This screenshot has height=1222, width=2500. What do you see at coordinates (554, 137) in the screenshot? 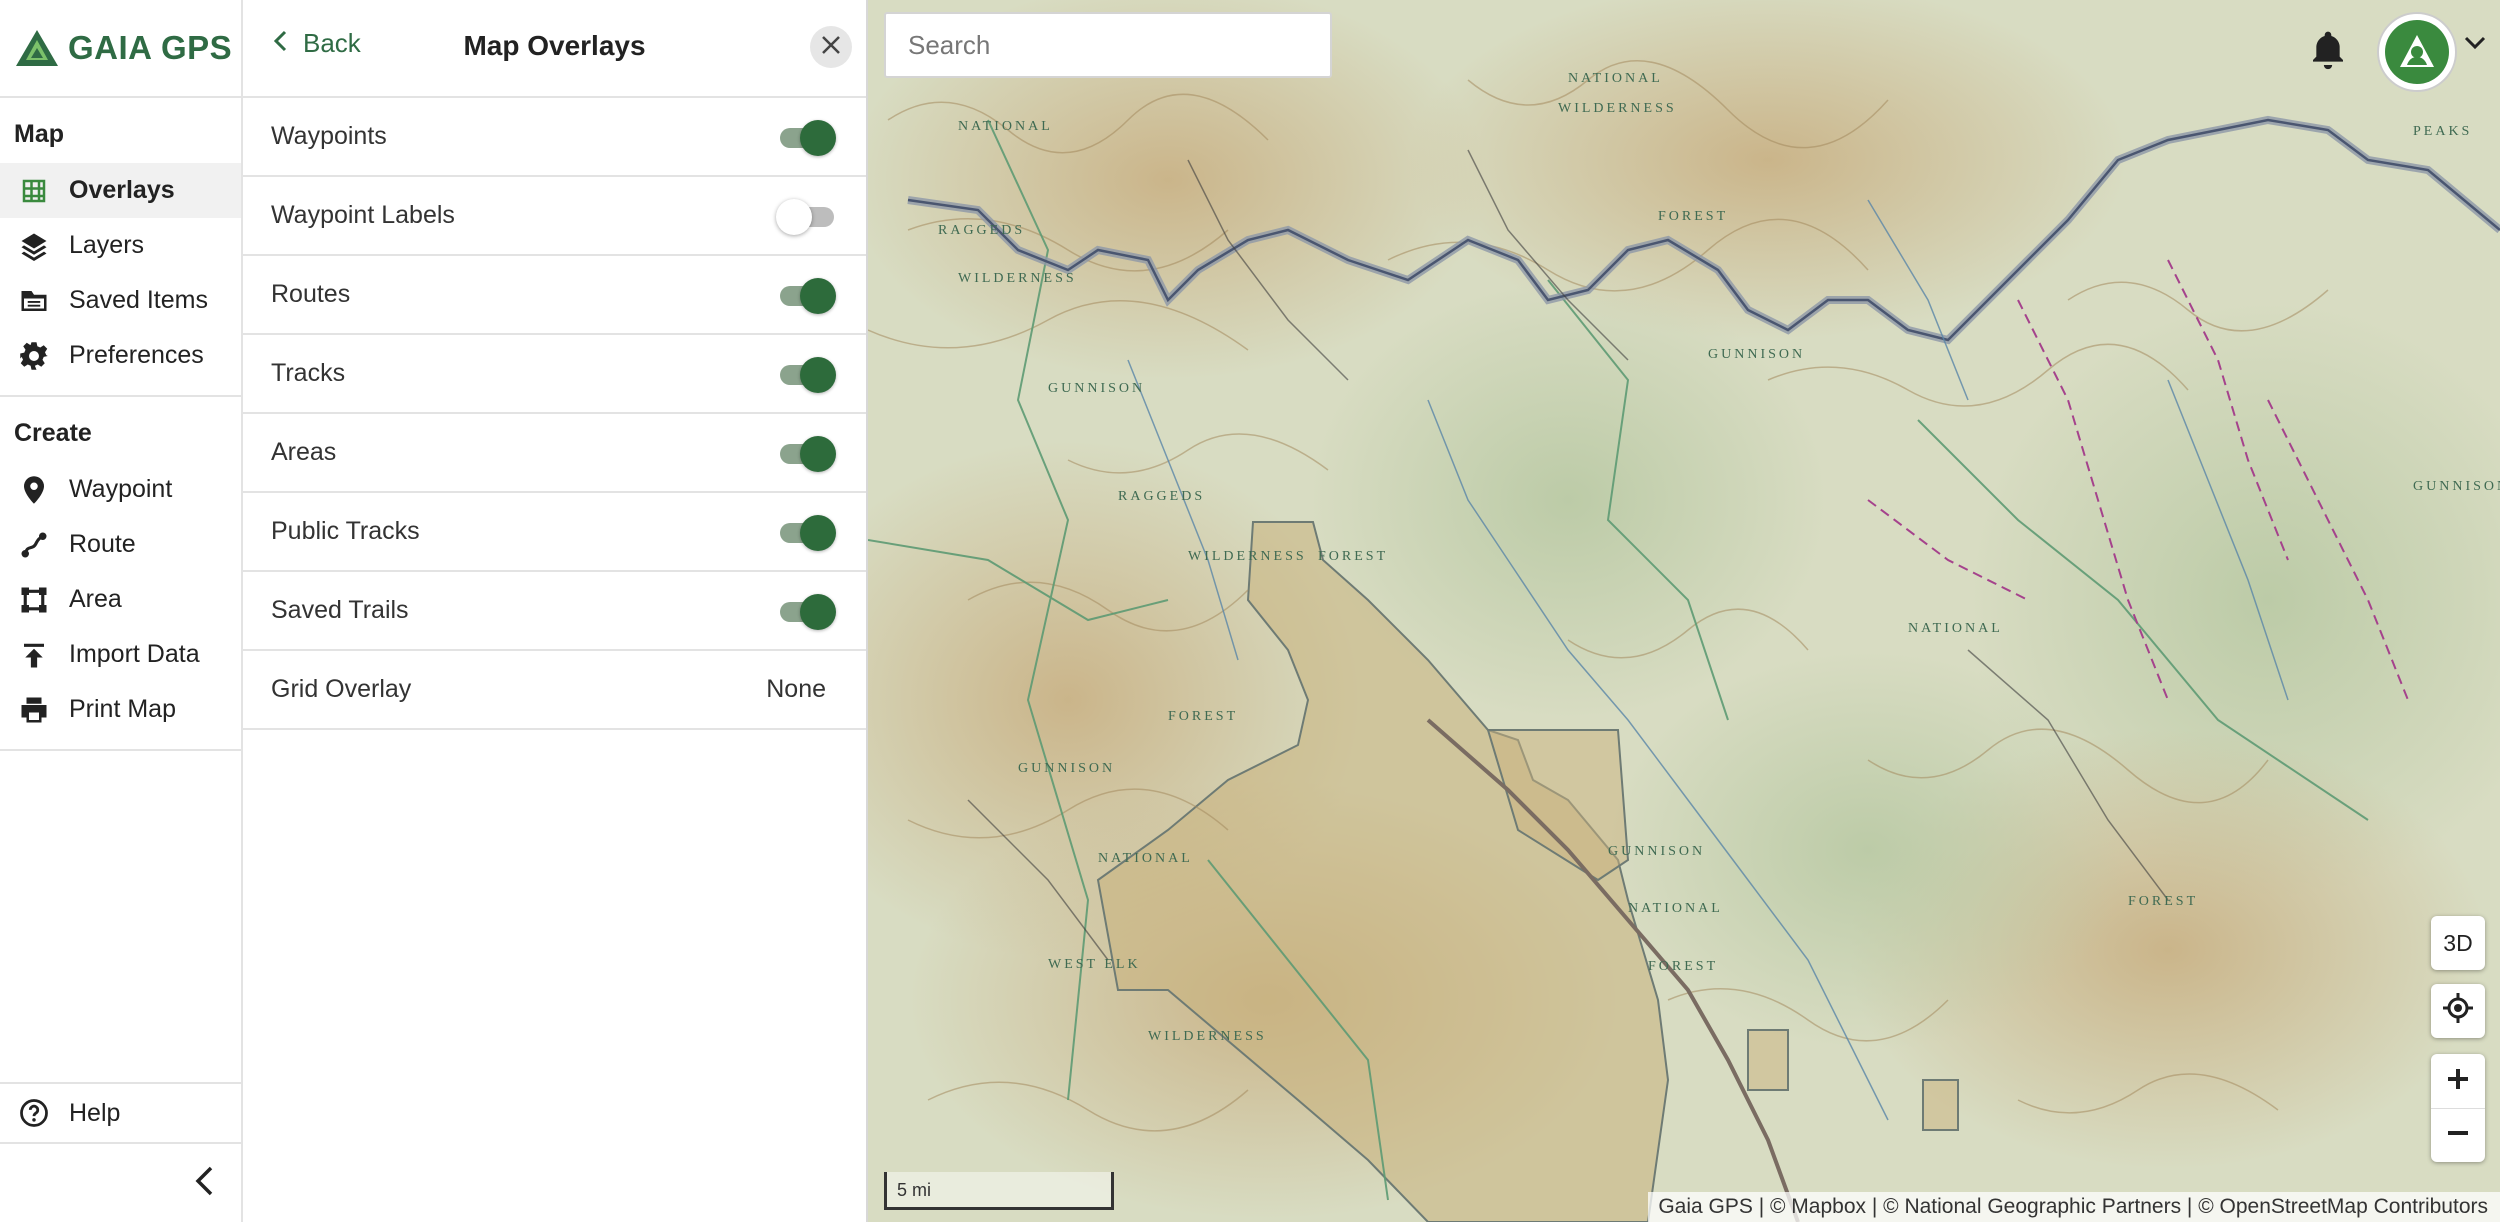
I see `overlay-row-waypoints: Waypoints` at bounding box center [554, 137].